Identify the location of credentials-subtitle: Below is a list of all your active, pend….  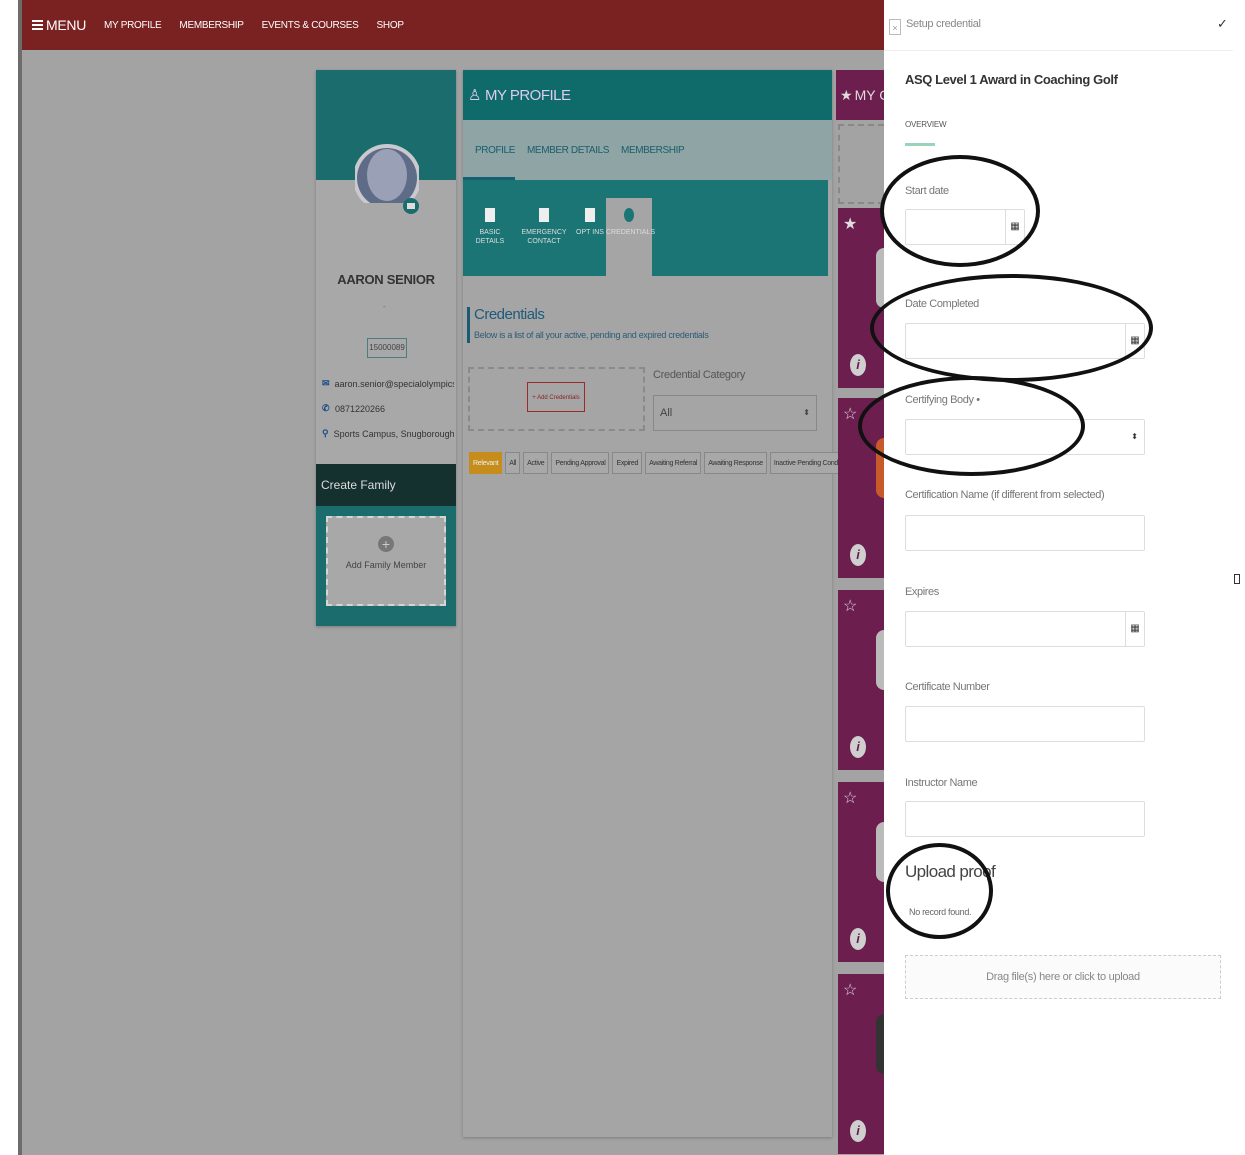
(591, 335).